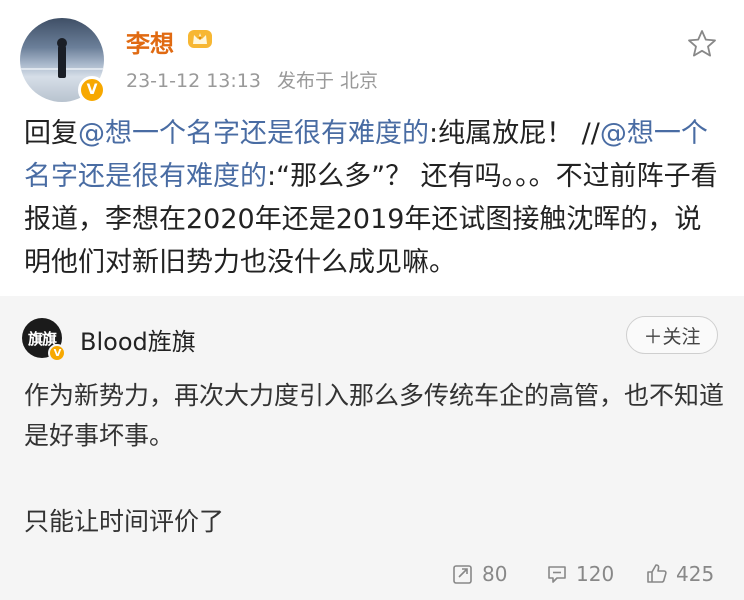  What do you see at coordinates (514, 133) in the screenshot?
I see `content-text: :纯属放屁！ //` at bounding box center [514, 133].